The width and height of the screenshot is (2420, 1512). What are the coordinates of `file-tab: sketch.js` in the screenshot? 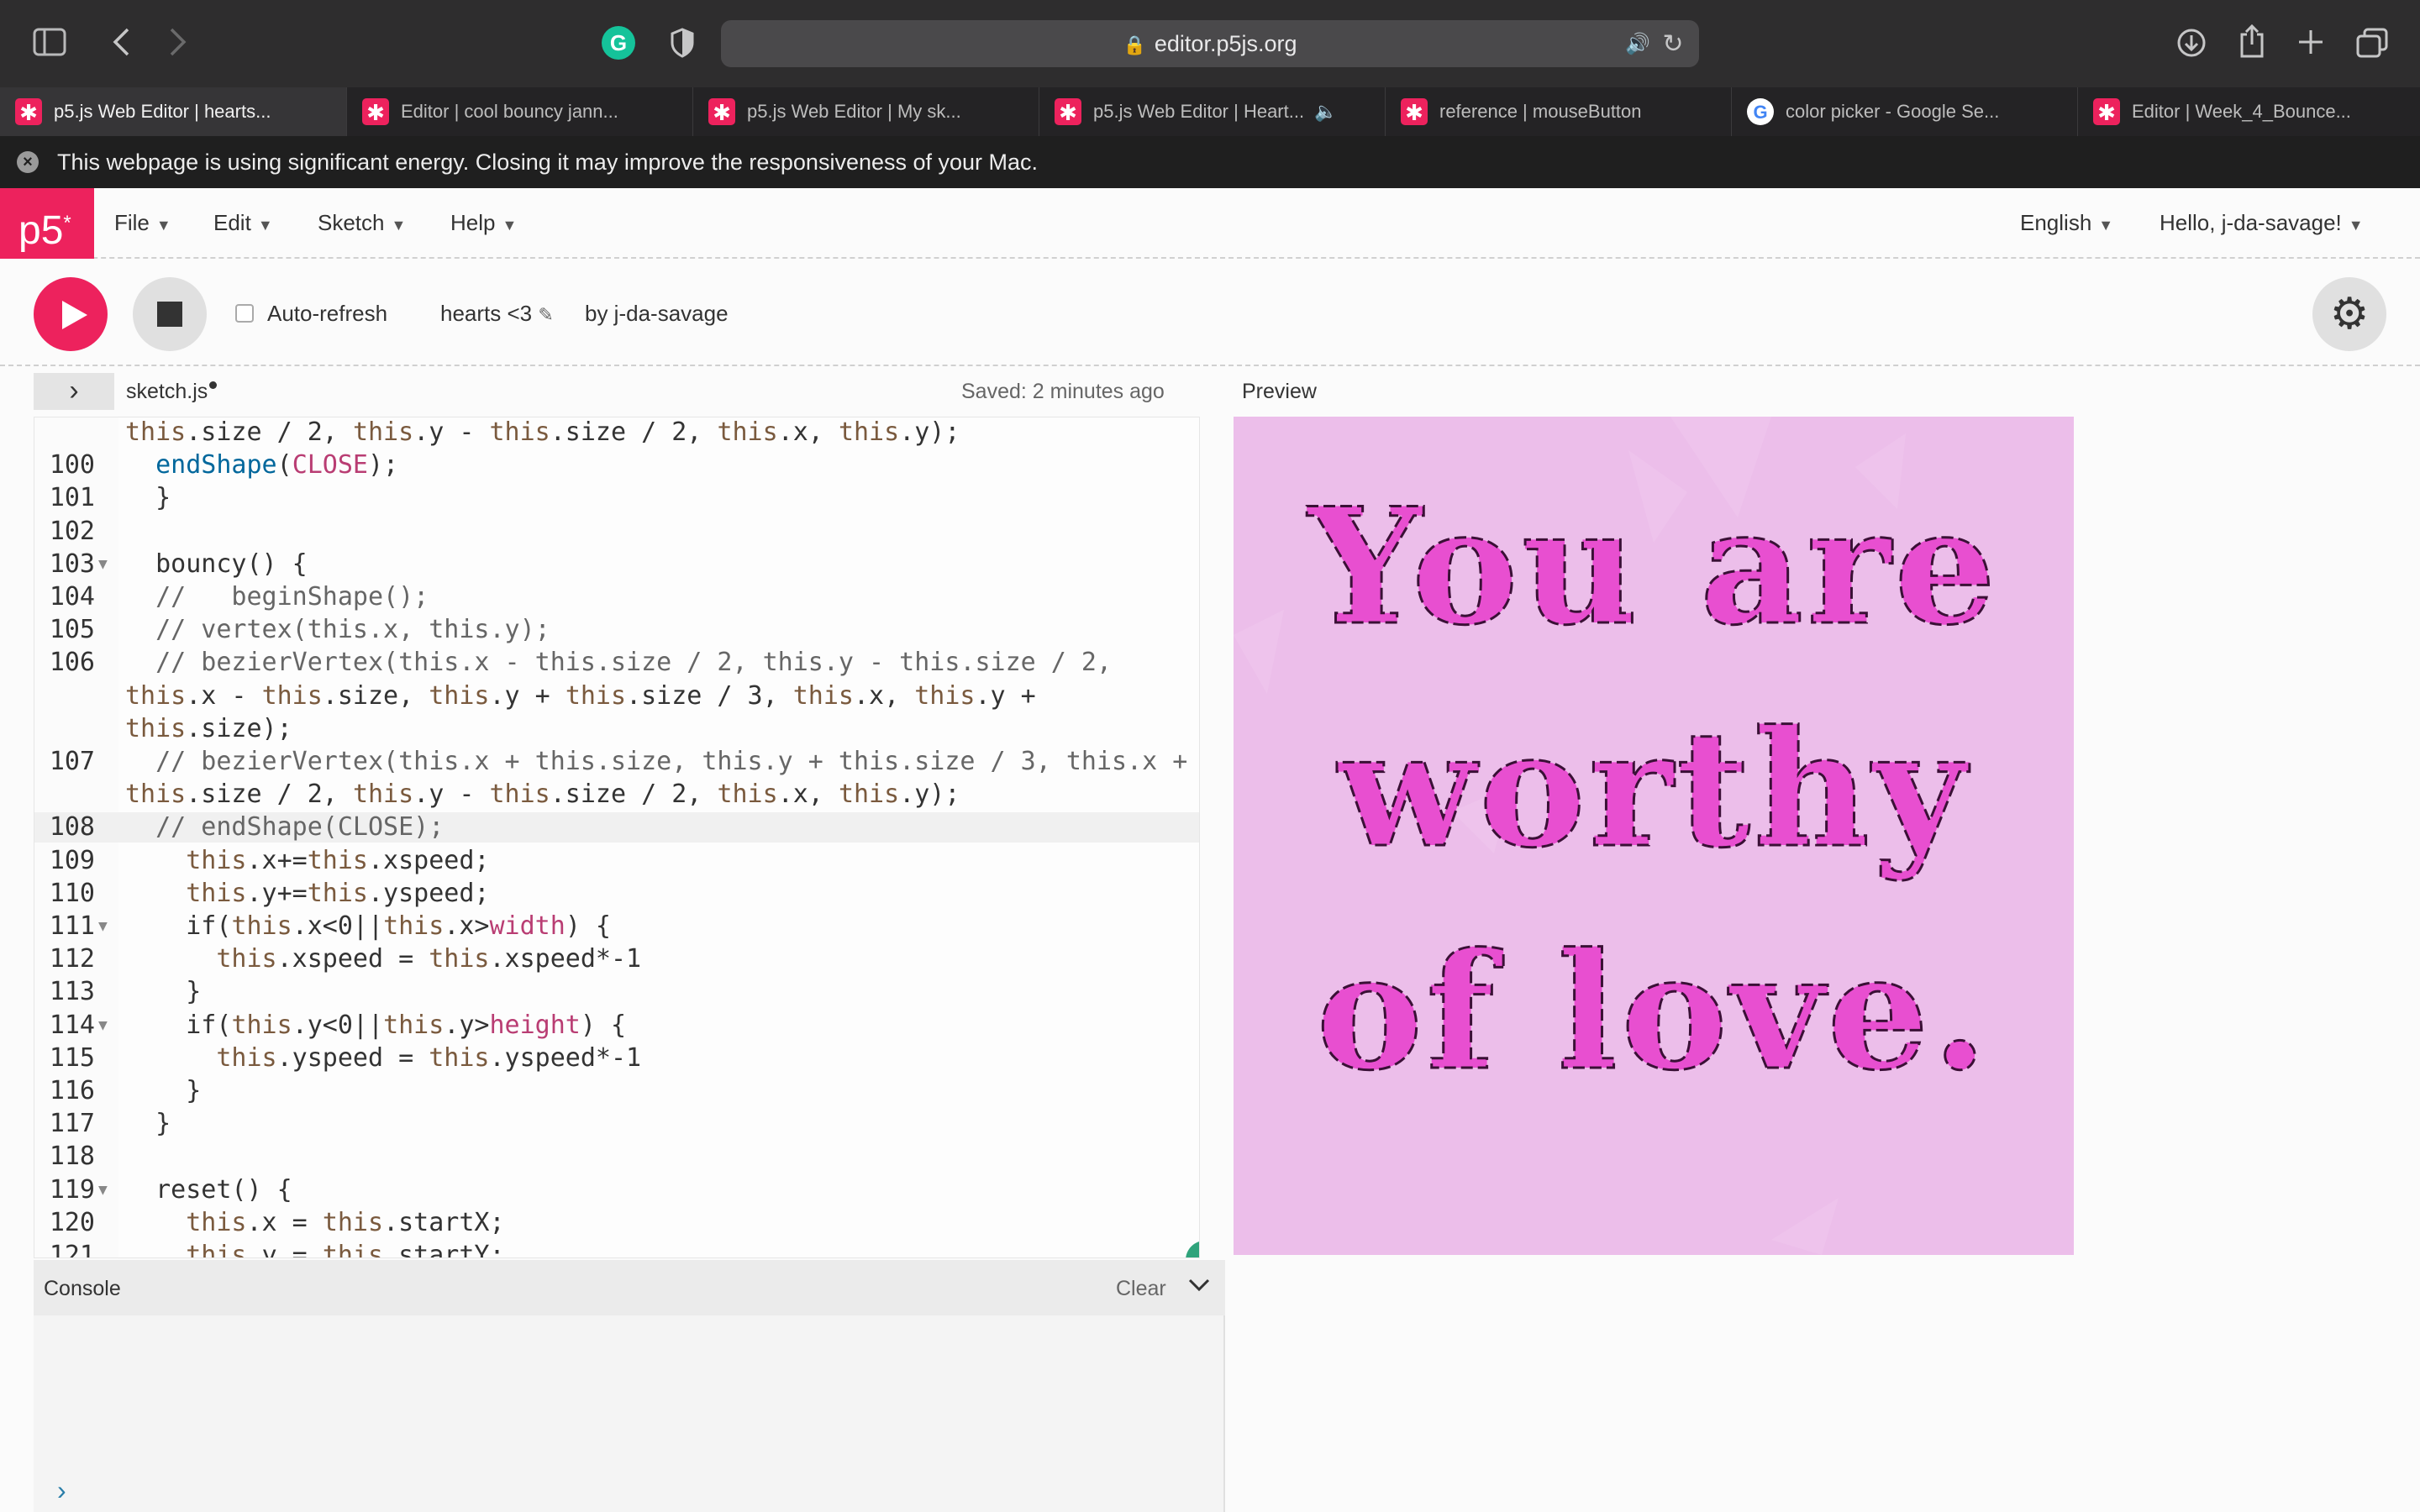 It's located at (172, 392).